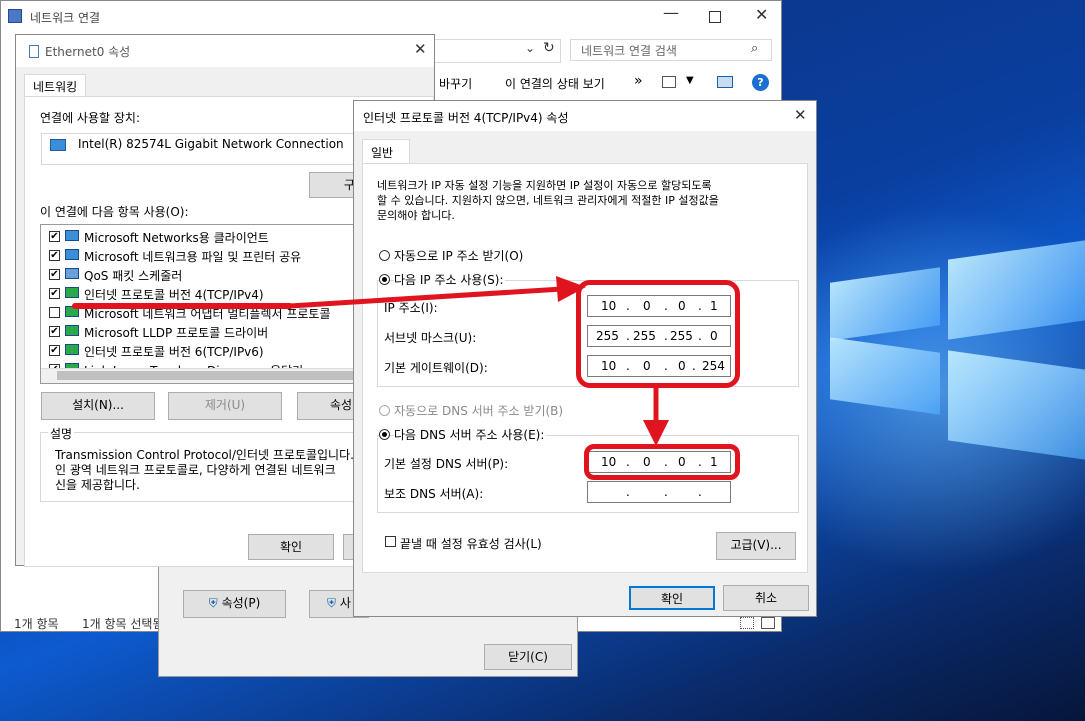  I want to click on arrow-to-ip-box, so click(426, 297).